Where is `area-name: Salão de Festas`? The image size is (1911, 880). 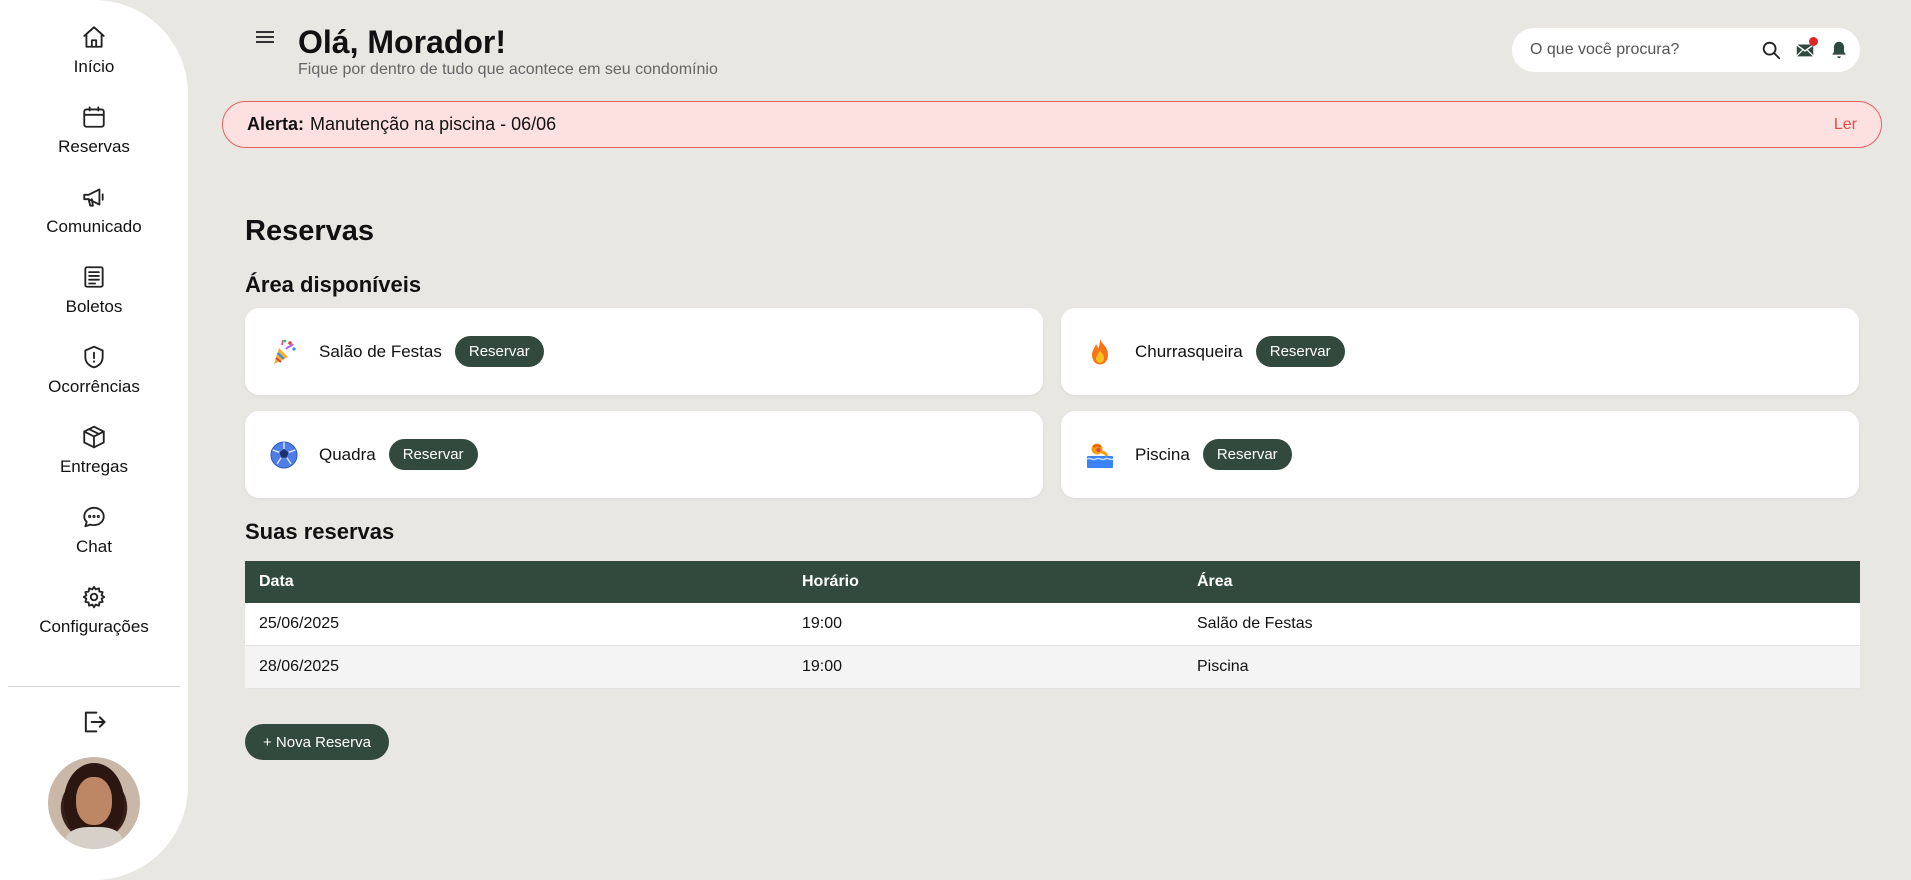 area-name: Salão de Festas is located at coordinates (380, 351).